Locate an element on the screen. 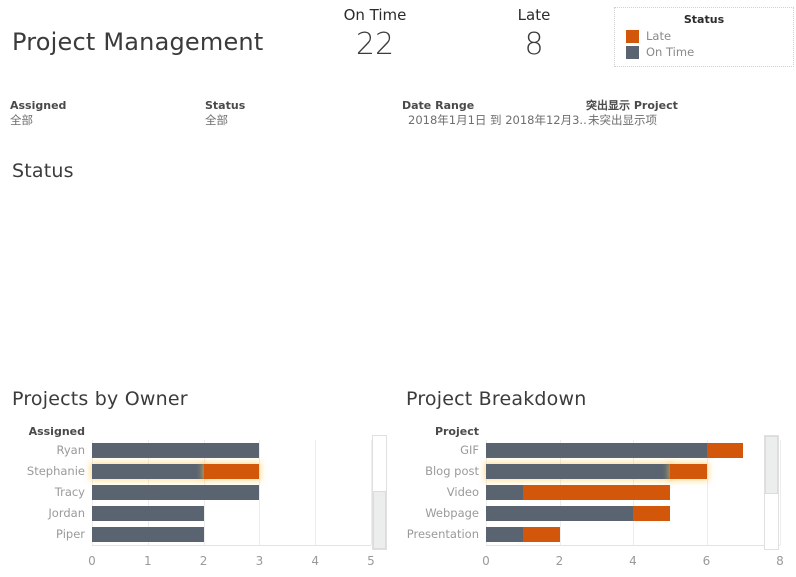 The height and width of the screenshot is (577, 796). row-label: Tracy is located at coordinates (46, 492).